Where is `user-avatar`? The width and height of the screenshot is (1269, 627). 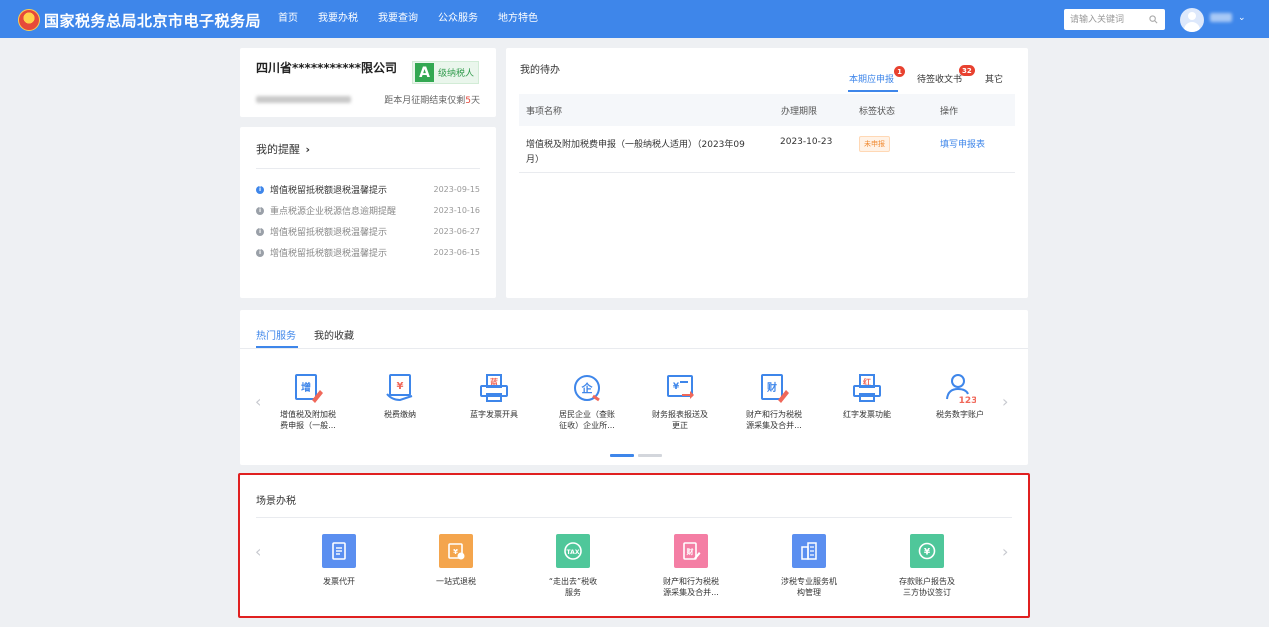
user-avatar is located at coordinates (1192, 20).